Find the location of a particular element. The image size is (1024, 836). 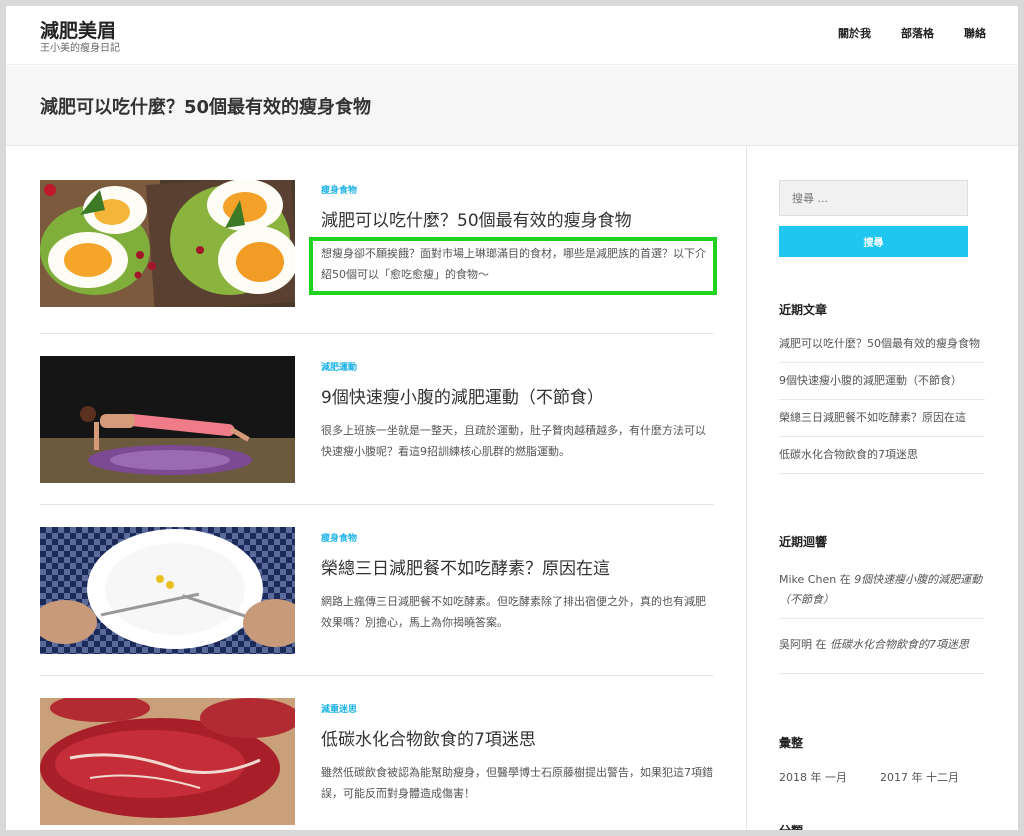

search-input is located at coordinates (873, 198).